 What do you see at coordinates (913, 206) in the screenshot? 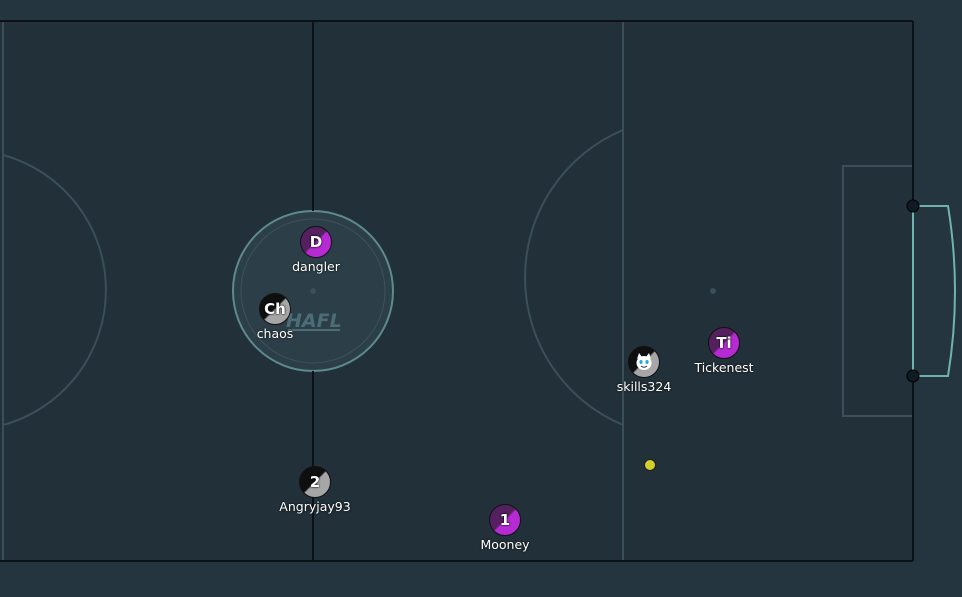
I see `goal-post-top` at bounding box center [913, 206].